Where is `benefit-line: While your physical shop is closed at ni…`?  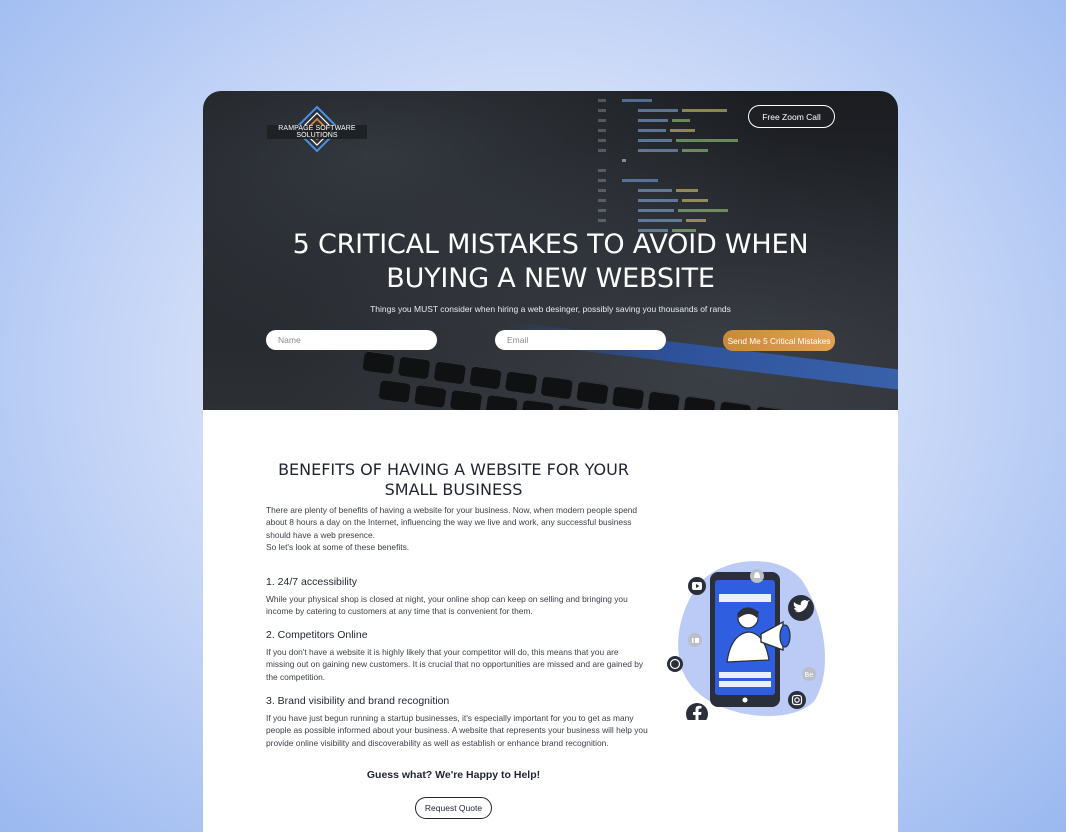 benefit-line: While your physical shop is closed at ni… is located at coordinates (447, 599).